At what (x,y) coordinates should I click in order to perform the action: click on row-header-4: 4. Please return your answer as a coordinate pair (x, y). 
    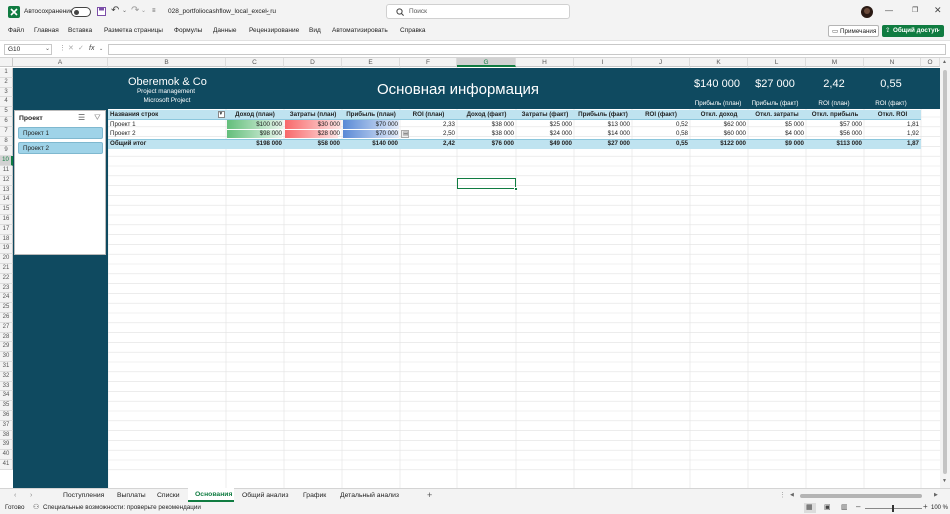
    Looking at the image, I should click on (6, 102).